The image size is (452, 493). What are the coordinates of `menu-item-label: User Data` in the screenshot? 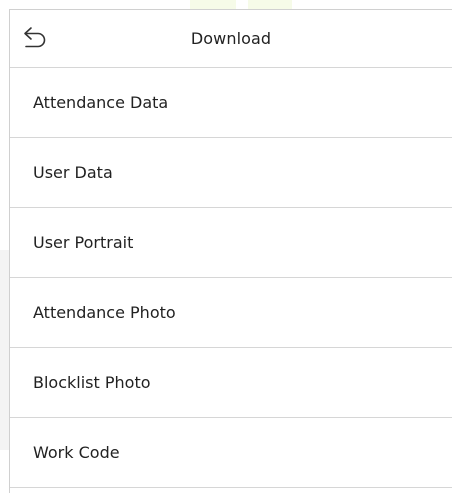 It's located at (73, 172).